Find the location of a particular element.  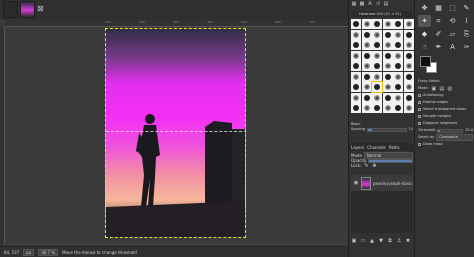

replace-mode-icon: ▣ is located at coordinates (434, 89).